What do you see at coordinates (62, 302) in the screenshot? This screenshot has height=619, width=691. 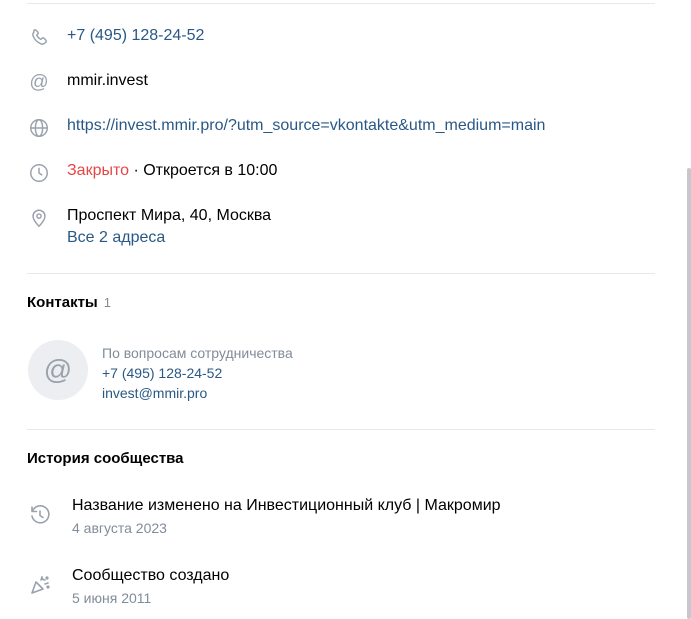 I see `contacts-title: Контакты` at bounding box center [62, 302].